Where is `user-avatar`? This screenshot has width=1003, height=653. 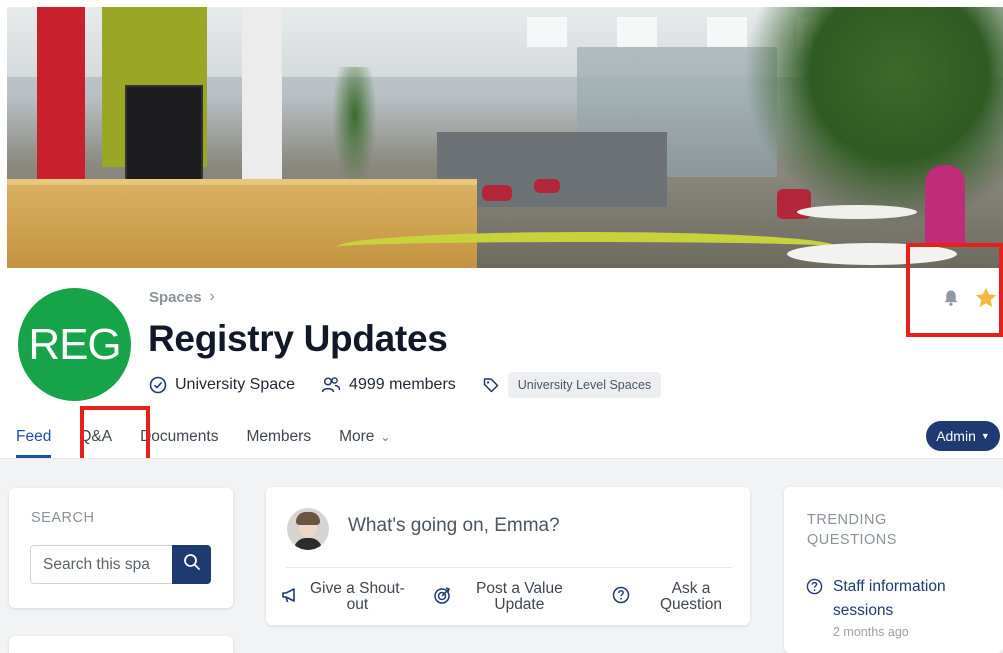 user-avatar is located at coordinates (308, 529).